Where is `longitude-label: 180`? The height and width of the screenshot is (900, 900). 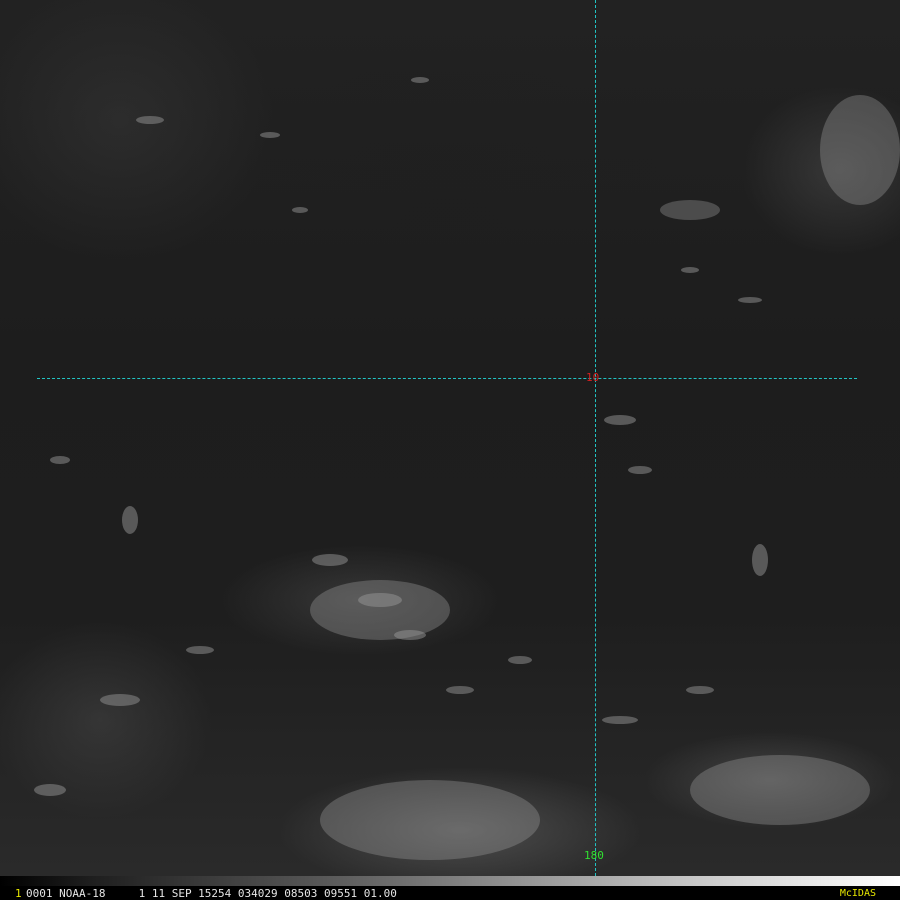 longitude-label: 180 is located at coordinates (594, 855).